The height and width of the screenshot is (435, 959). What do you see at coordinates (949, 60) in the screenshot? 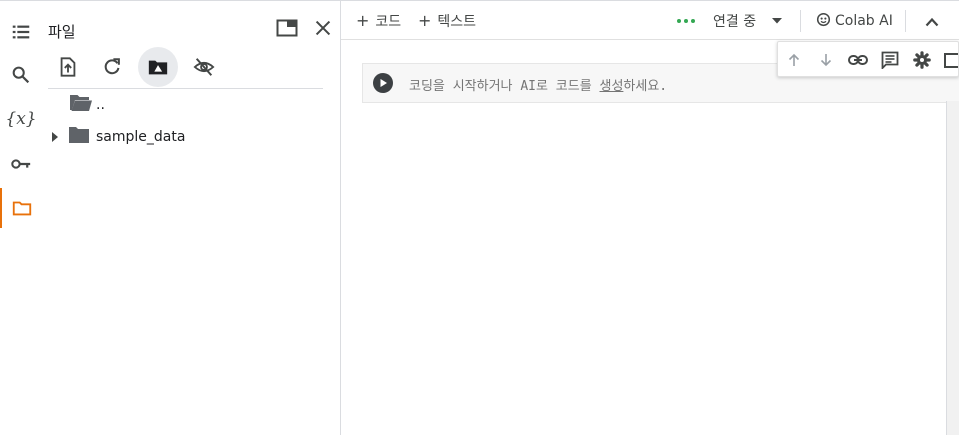
I see `mirror-cell-icon` at bounding box center [949, 60].